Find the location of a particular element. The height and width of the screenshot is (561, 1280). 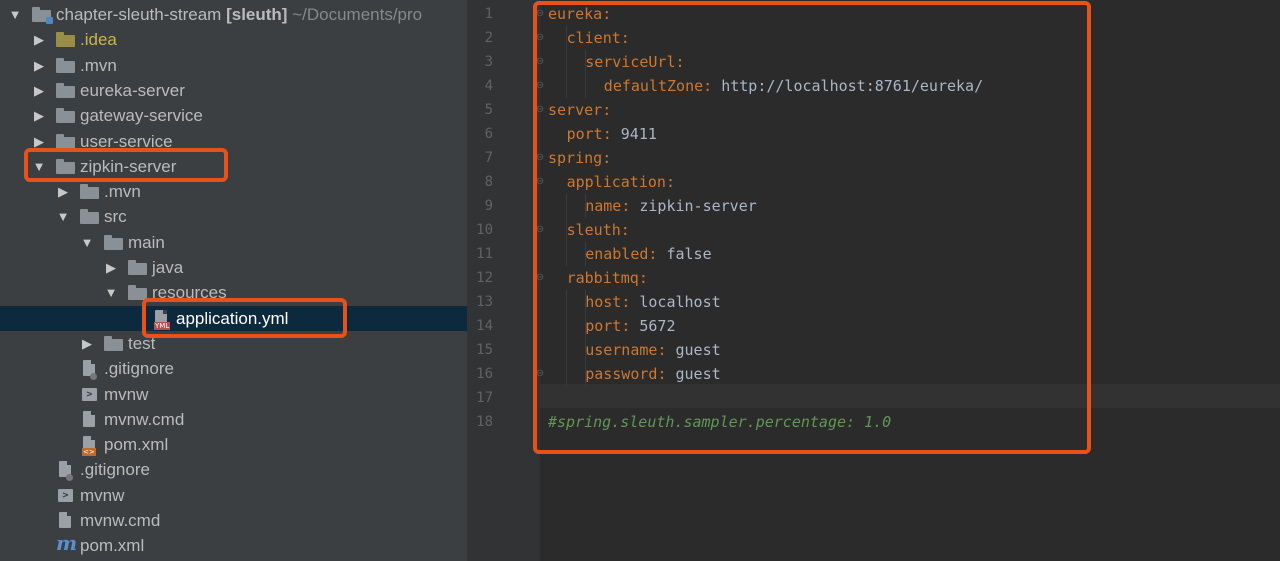

tree-folder-row: ▼ zipkin-server is located at coordinates (233, 166).